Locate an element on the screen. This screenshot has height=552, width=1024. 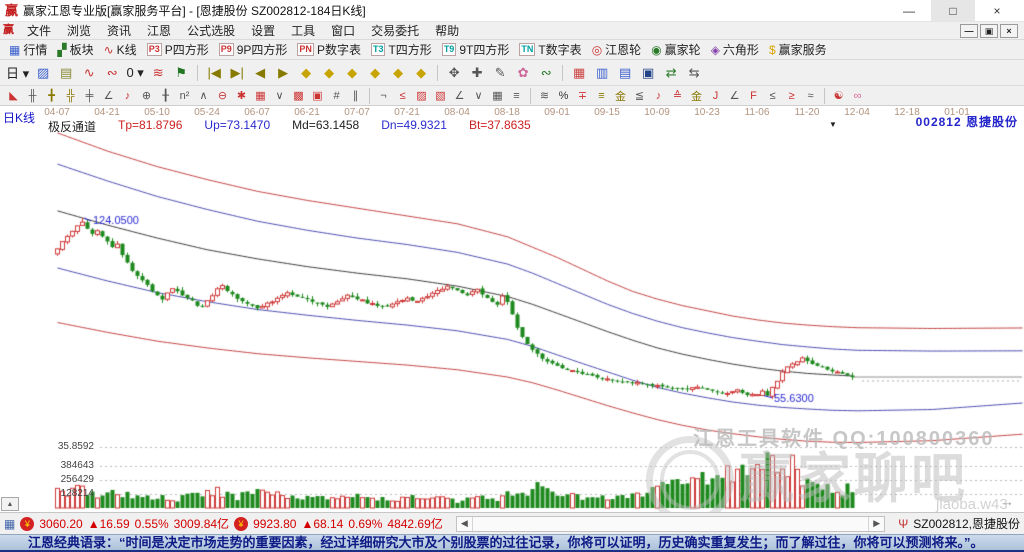
zero-dropdown: 0 ▾ is located at coordinates (135, 73).